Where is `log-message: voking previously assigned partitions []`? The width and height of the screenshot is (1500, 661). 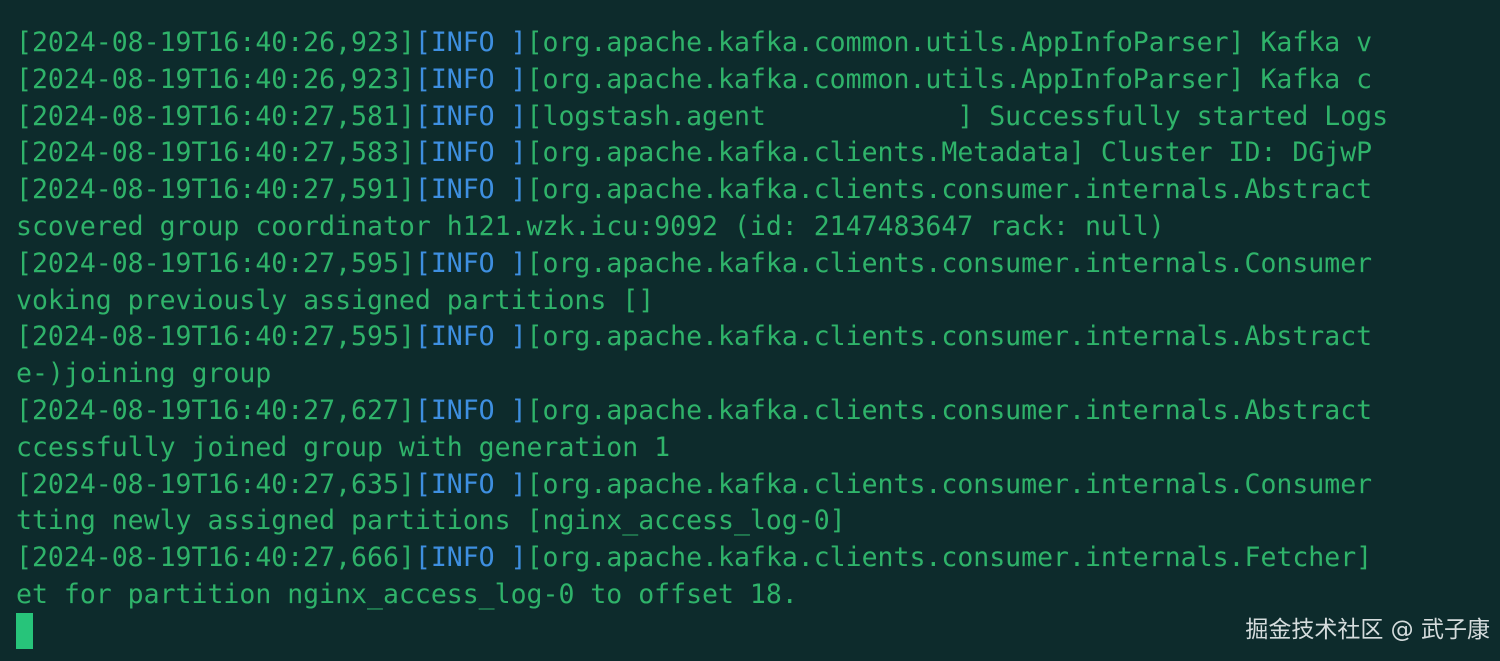 log-message: voking previously assigned partitions [] is located at coordinates (335, 300).